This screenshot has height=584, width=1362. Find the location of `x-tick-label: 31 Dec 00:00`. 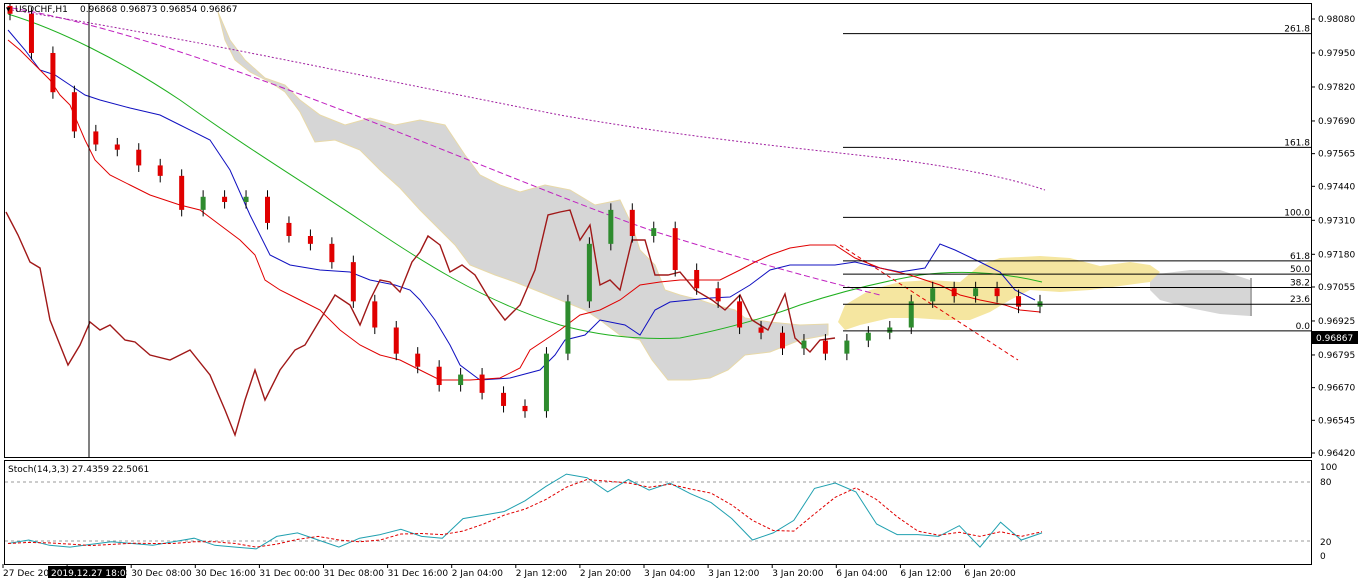

x-tick-label: 31 Dec 00:00 is located at coordinates (289, 574).